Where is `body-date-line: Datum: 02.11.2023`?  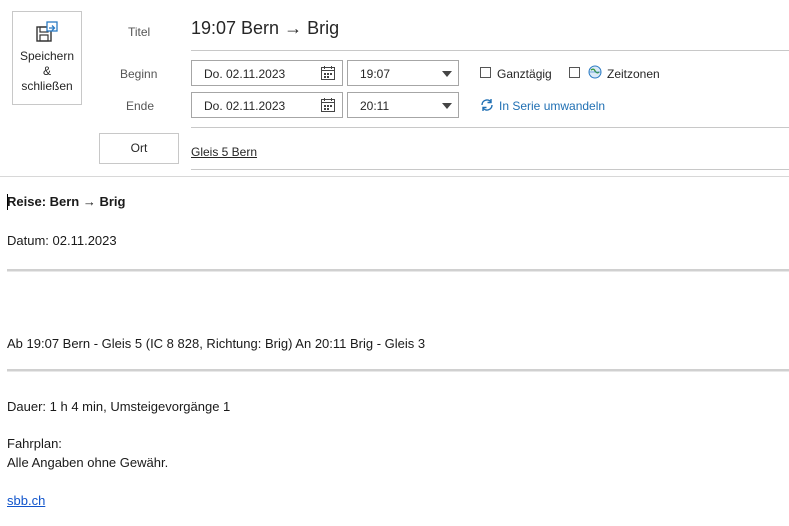 body-date-line: Datum: 02.11.2023 is located at coordinates (62, 240).